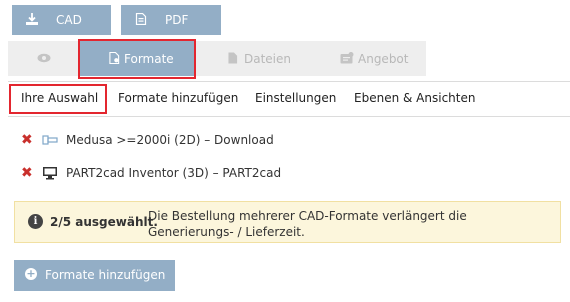 The image size is (570, 302). Describe the element at coordinates (149, 59) in the screenshot. I see `tab-formate-label: Formate` at that location.